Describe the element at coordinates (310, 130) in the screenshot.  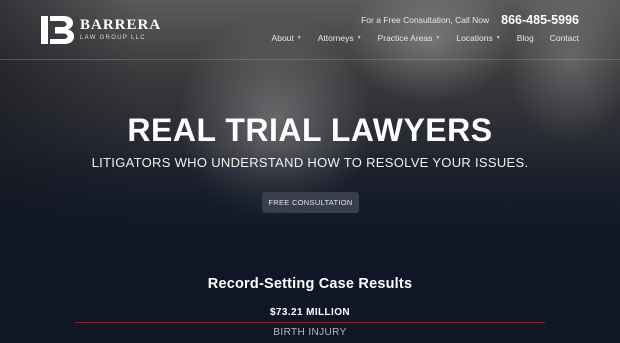
I see `hero-headline: REAL TRIAL LAWYERS` at that location.